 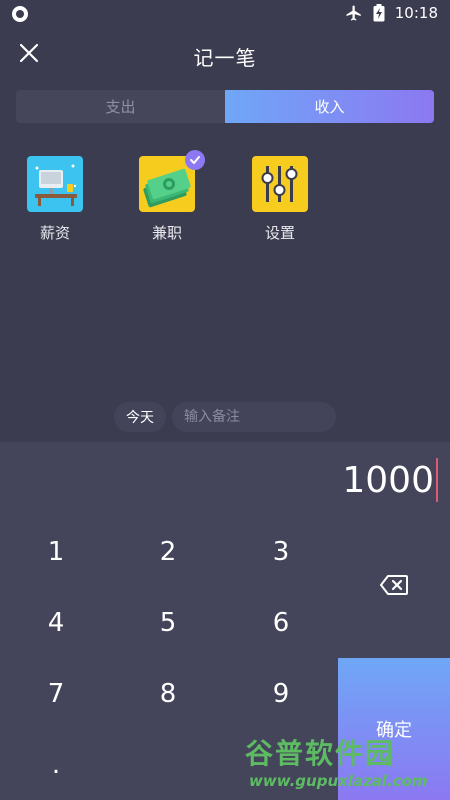 I want to click on salary-icon, so click(x=55, y=184).